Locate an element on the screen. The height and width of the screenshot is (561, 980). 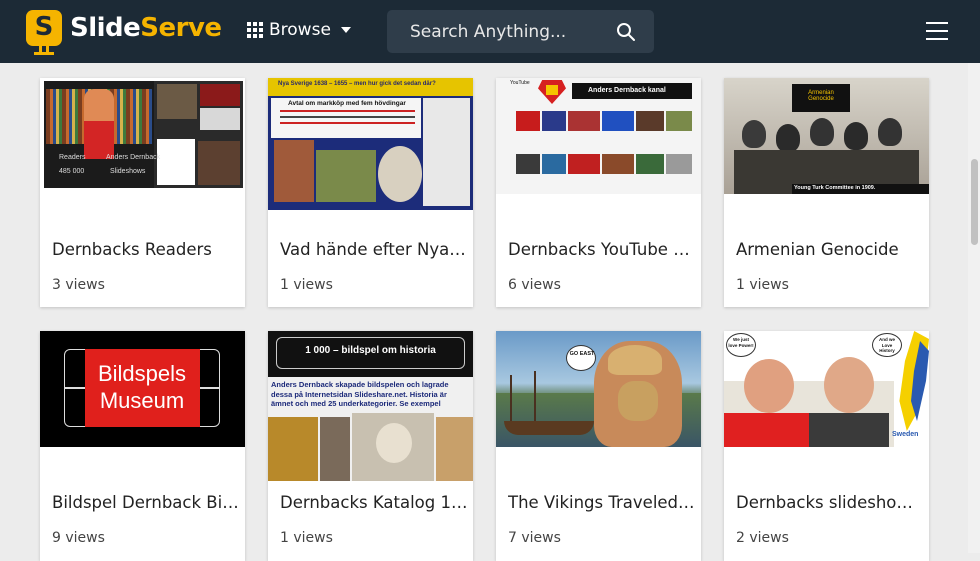
logo-badge-letter: S is located at coordinates (44, 27).